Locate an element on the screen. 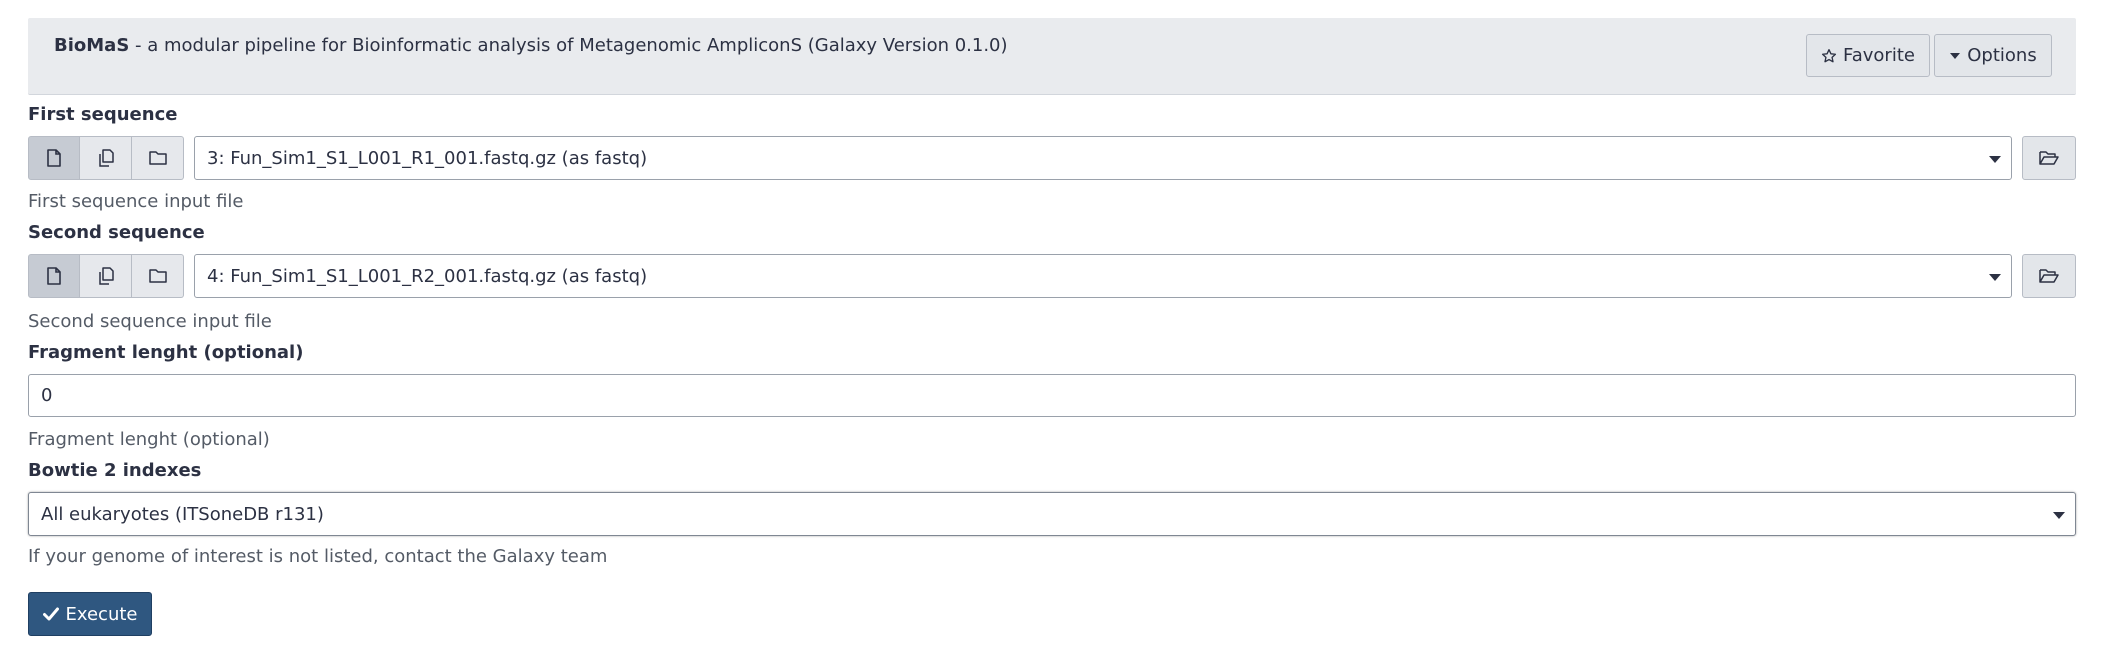 Image resolution: width=2110 pixels, height=666 pixels. favorite-button: Favorite is located at coordinates (1868, 55).